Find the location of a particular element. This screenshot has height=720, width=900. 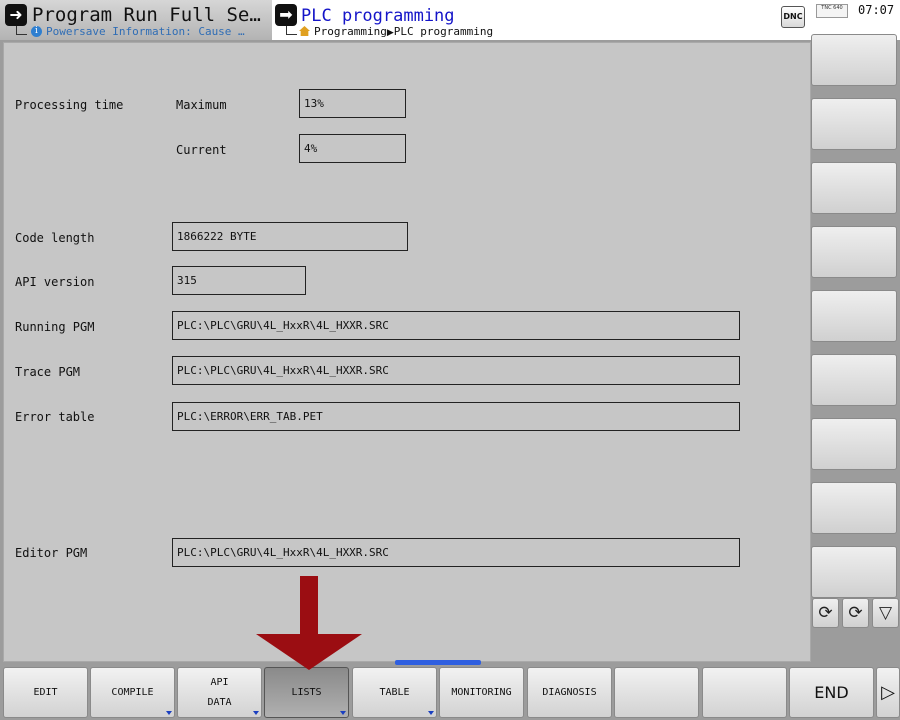

arrow-shape is located at coordinates (309, 623).